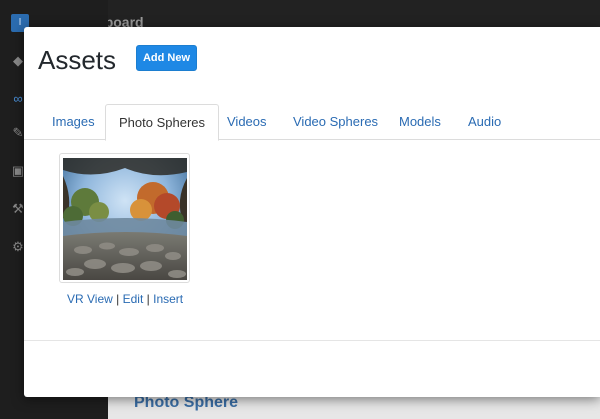  I want to click on asset-actions: VR View | Edit | Insert, so click(125, 299).